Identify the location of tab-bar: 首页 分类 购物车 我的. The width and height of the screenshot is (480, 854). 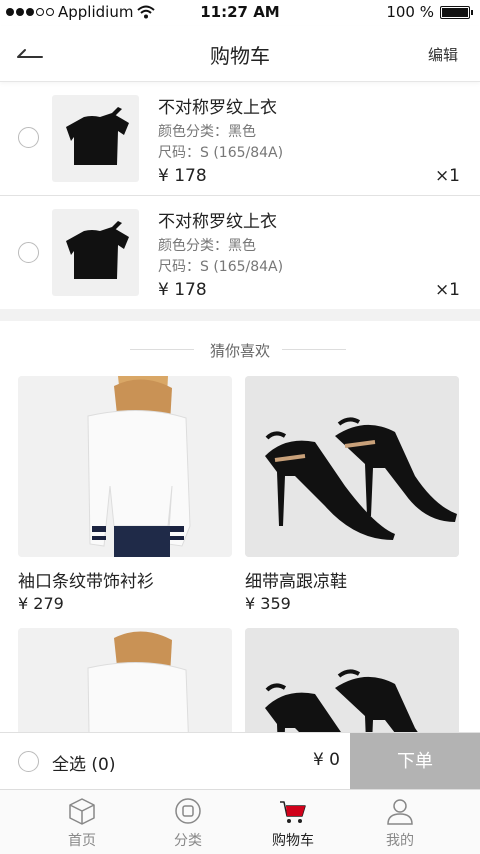
(240, 821).